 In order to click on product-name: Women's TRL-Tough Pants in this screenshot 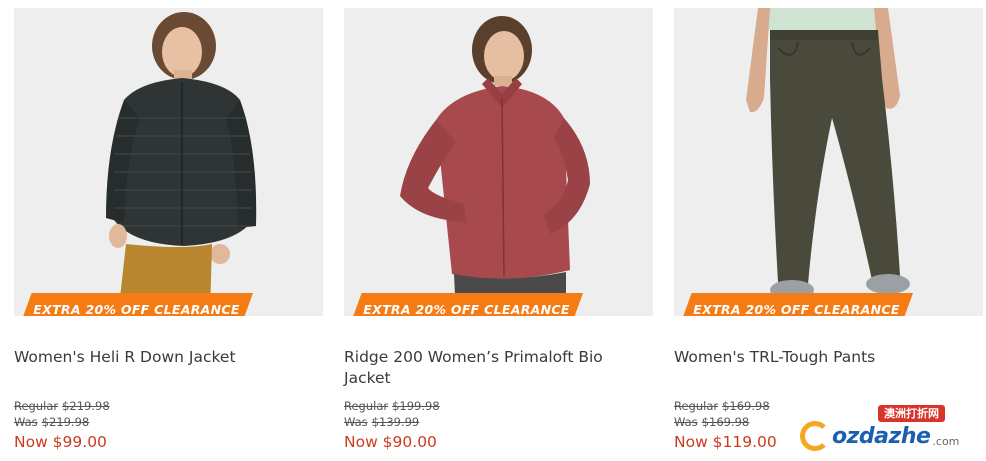, I will do `click(824, 357)`.